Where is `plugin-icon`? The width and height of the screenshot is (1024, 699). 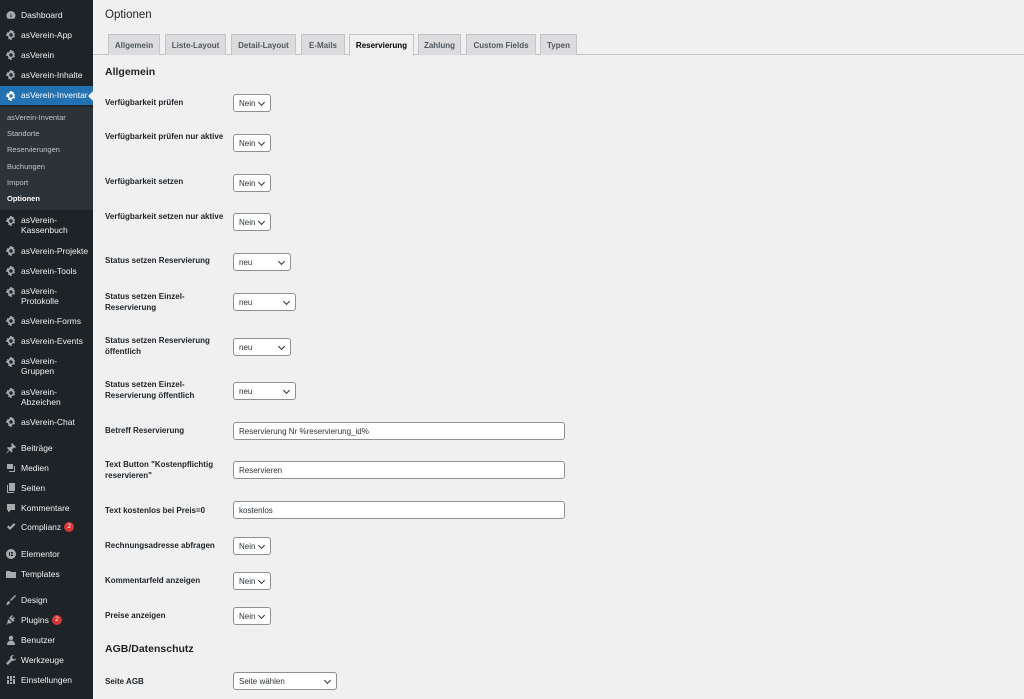 plugin-icon is located at coordinates (10, 620).